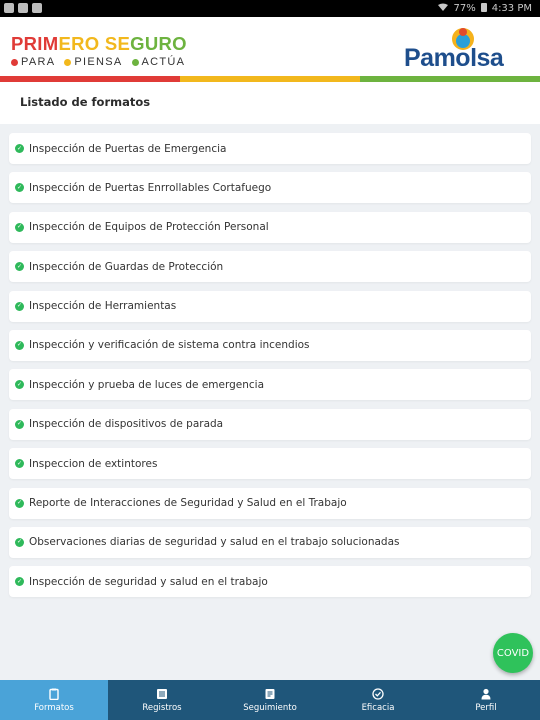  Describe the element at coordinates (464, 8) in the screenshot. I see `battery-level: 77%` at that location.